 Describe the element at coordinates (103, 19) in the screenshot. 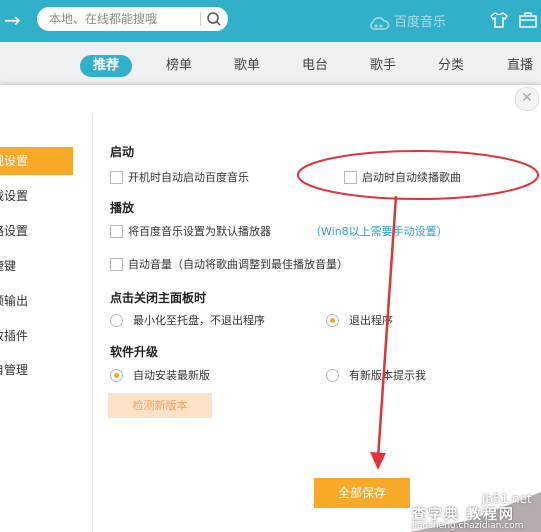

I see `search-input: 本地、在线都能搜哦` at that location.